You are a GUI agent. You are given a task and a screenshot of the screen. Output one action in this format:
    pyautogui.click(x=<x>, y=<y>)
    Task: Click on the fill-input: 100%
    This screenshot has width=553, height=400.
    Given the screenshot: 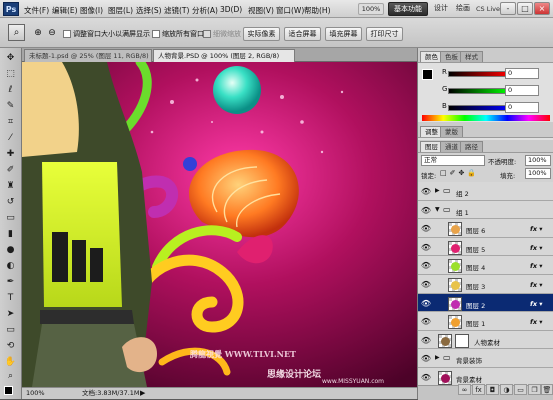 What is the action you would take?
    pyautogui.click(x=538, y=173)
    